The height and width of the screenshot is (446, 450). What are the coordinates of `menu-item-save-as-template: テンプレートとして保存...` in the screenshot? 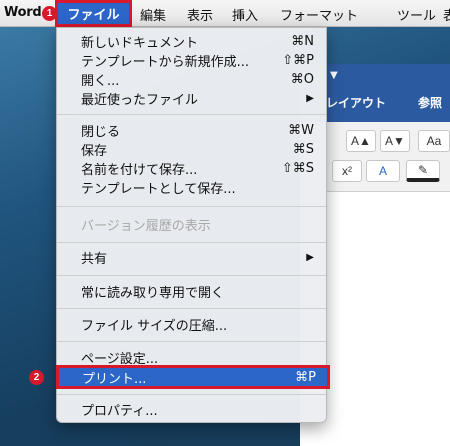 It's located at (191, 187).